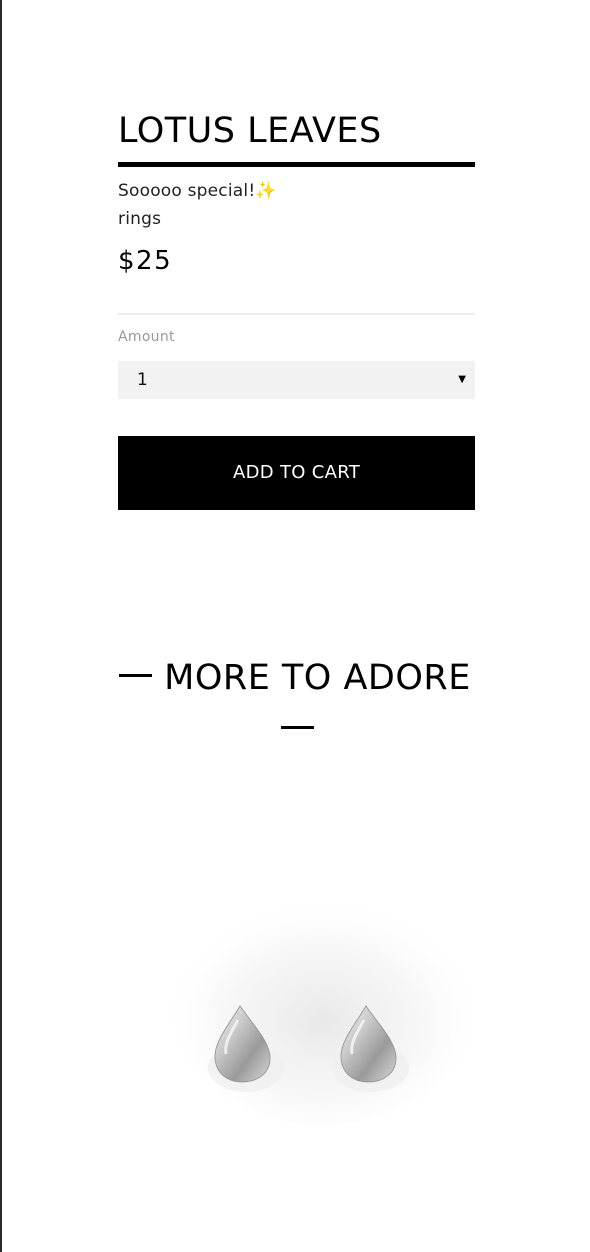 This screenshot has height=1252, width=590. I want to click on amount-select-value: 1, so click(142, 380).